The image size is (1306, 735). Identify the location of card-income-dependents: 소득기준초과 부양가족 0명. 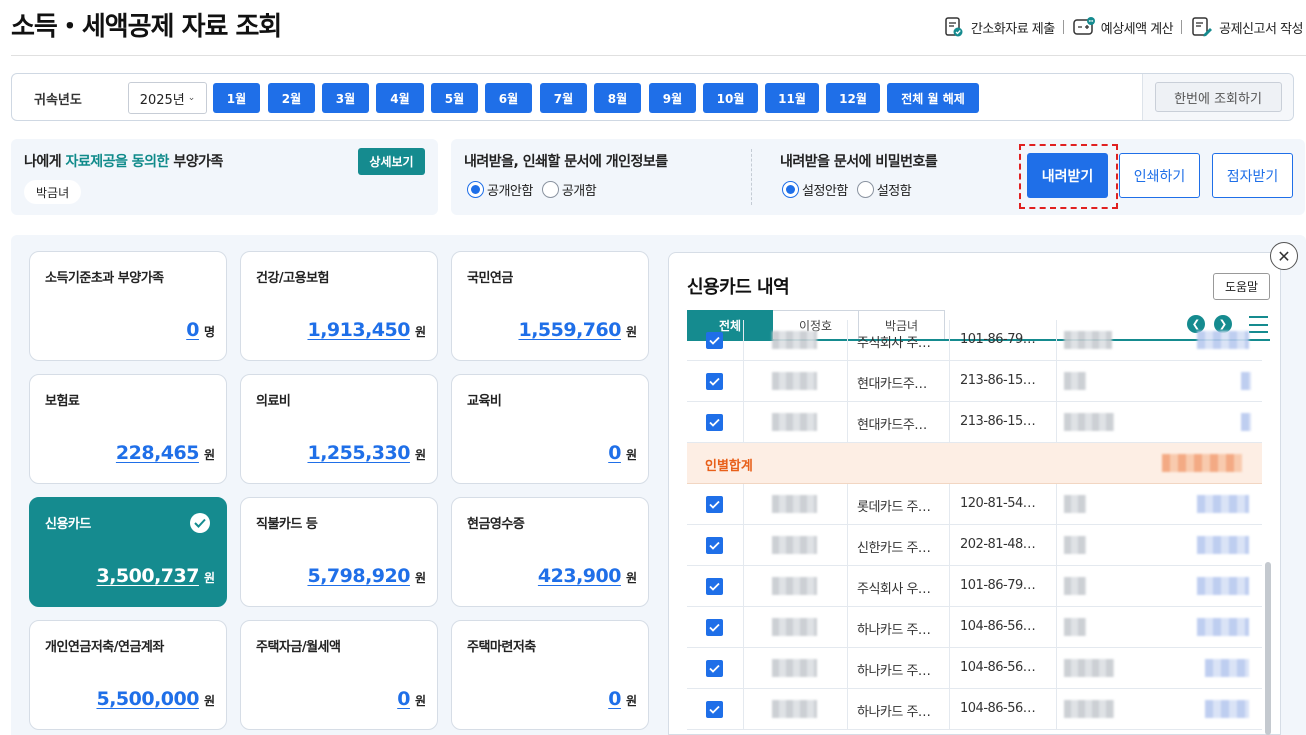
(128, 306).